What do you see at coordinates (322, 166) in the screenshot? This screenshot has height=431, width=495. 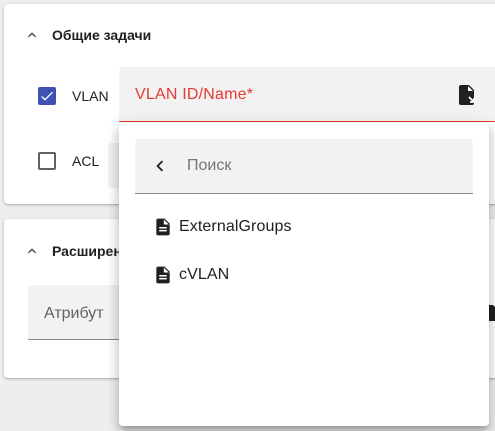 I see `search-input` at bounding box center [322, 166].